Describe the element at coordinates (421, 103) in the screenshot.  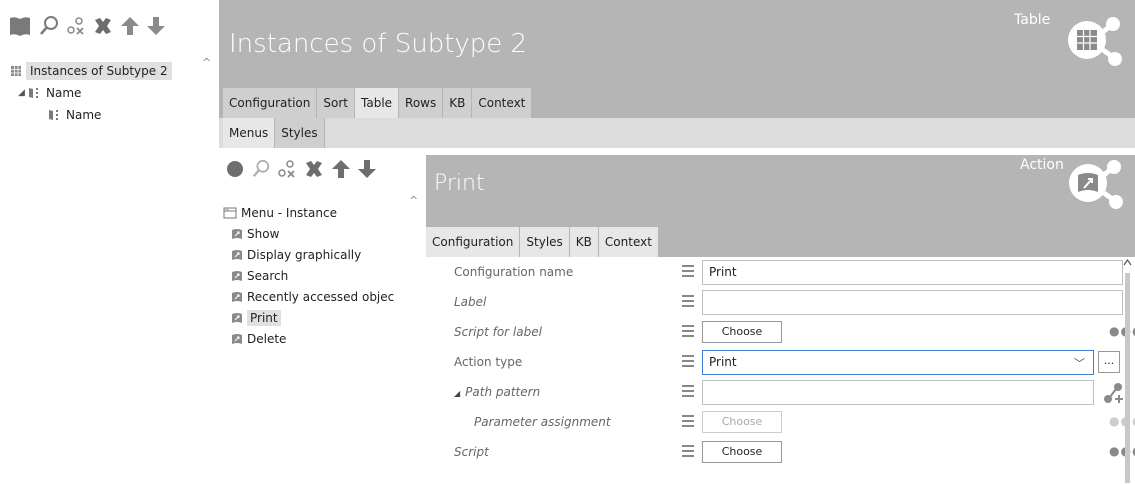
I see `tab-rows: Rows` at that location.